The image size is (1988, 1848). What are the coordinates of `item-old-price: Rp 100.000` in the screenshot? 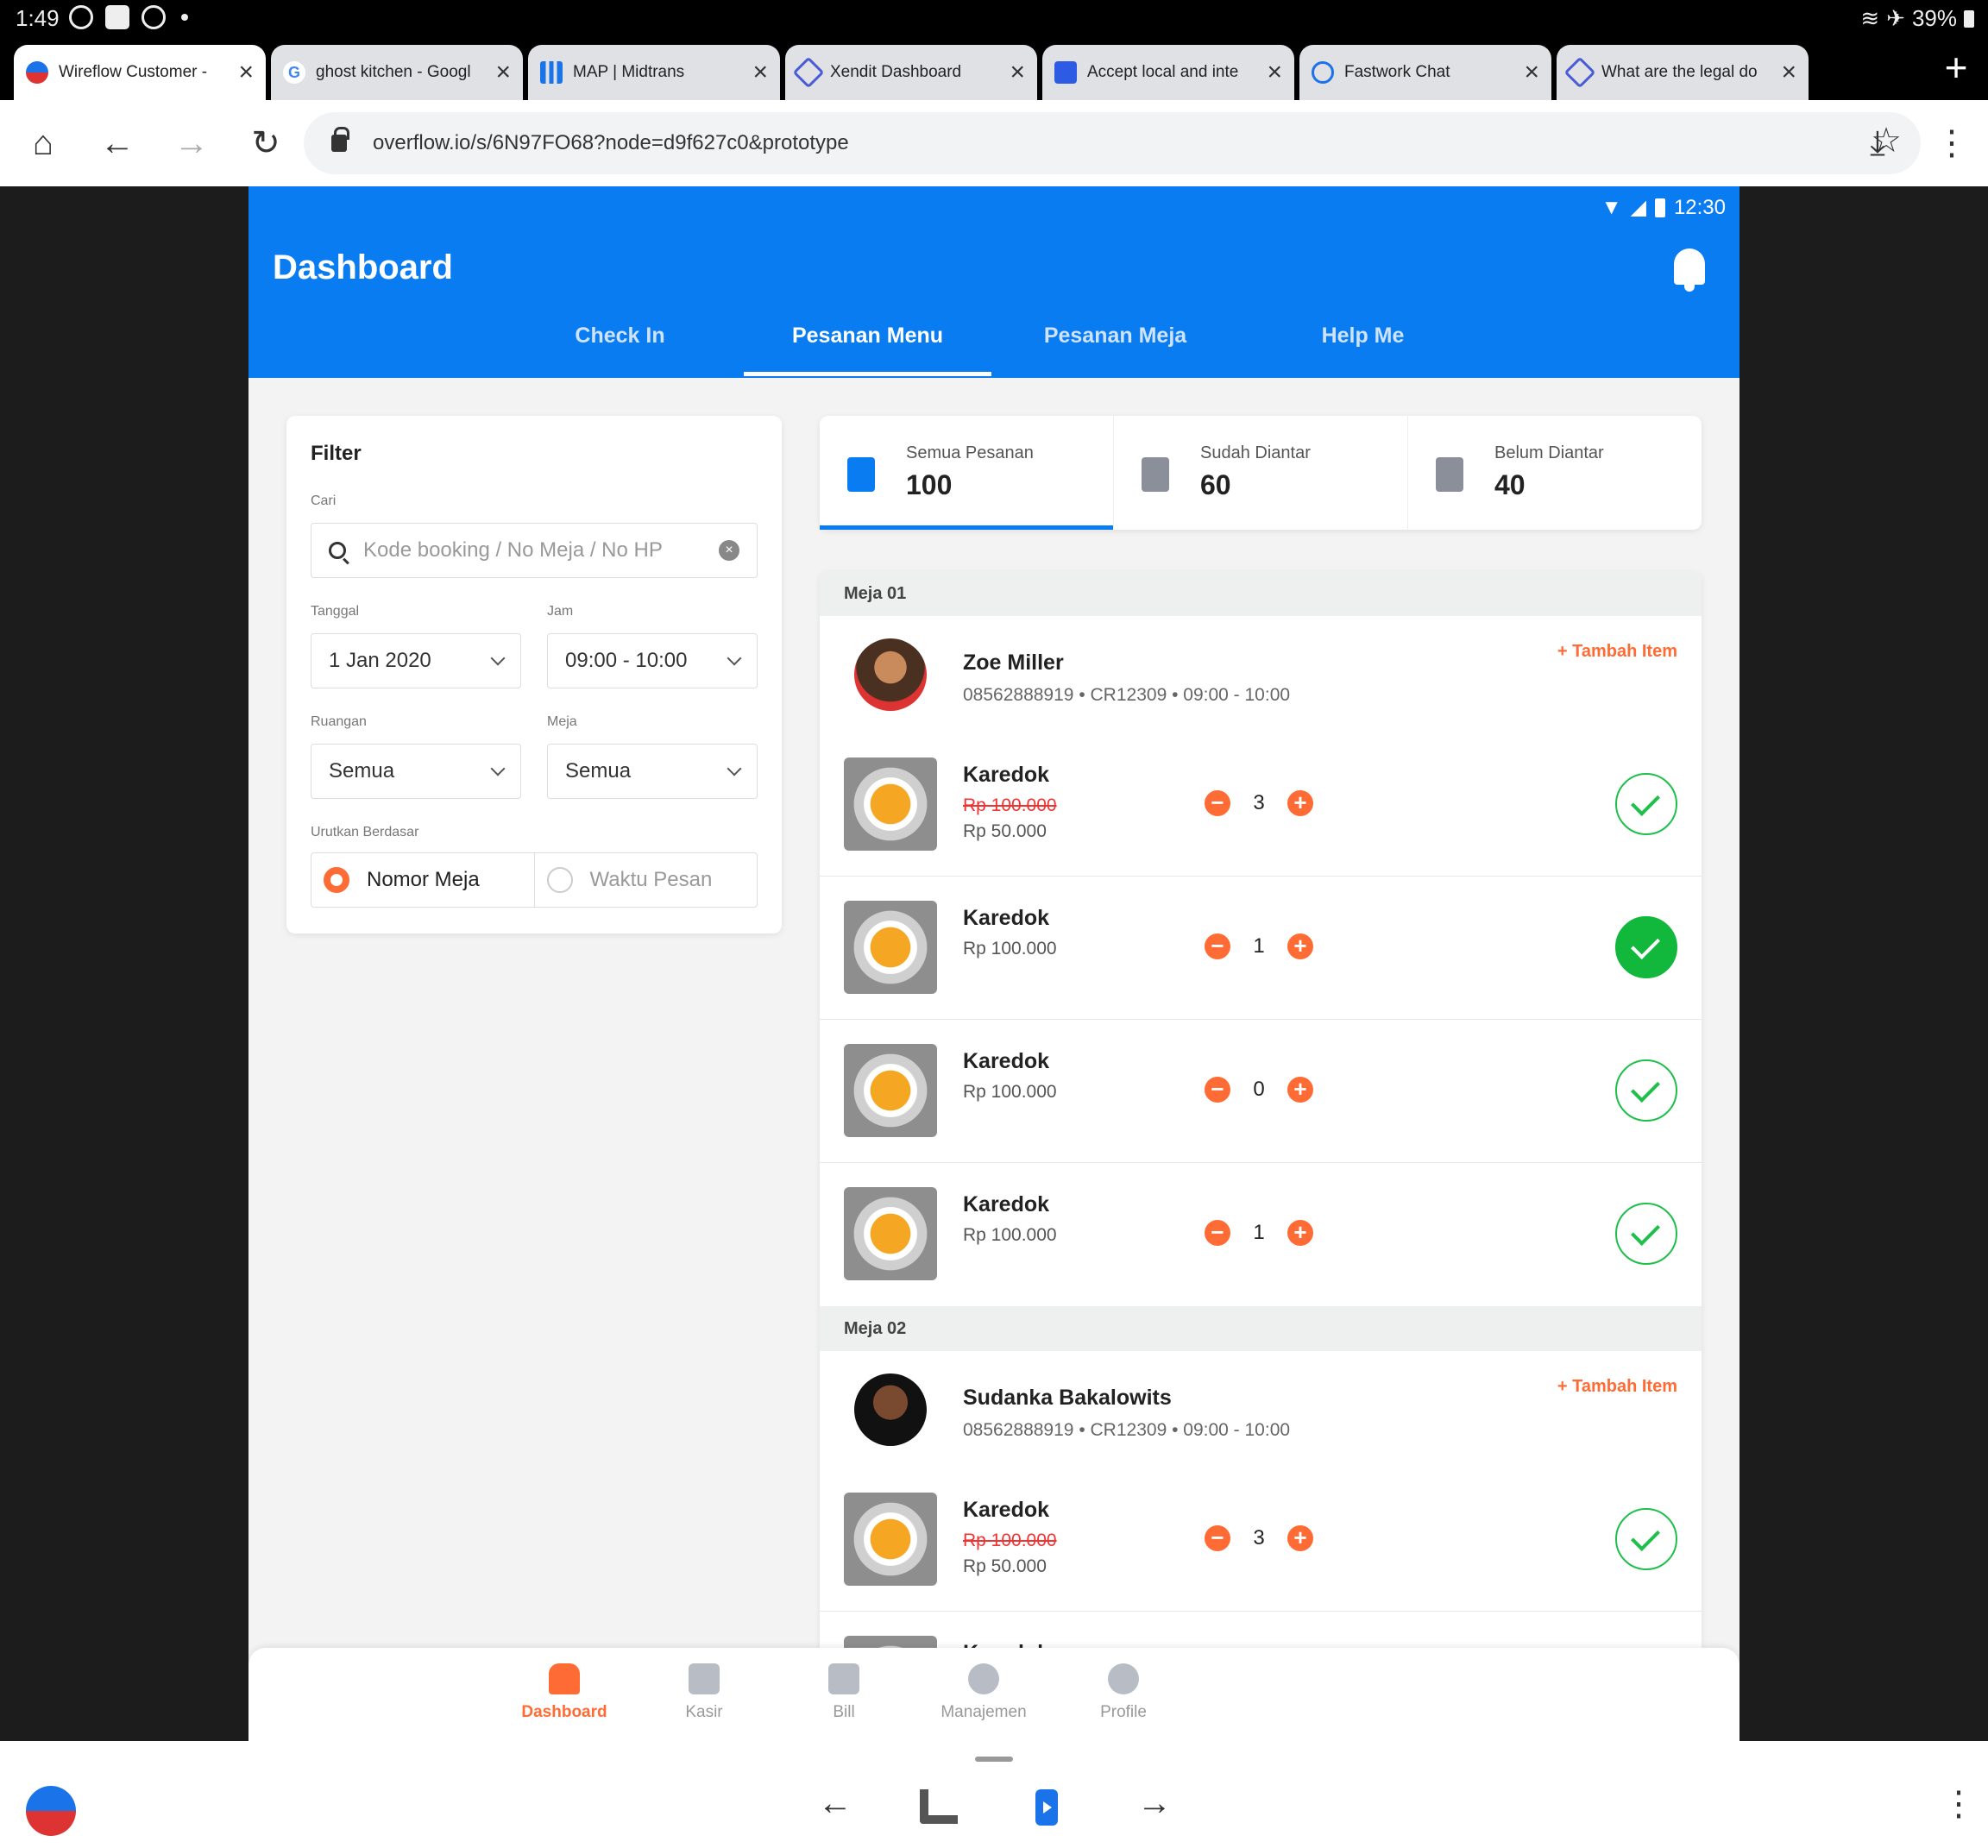 It's located at (1010, 805).